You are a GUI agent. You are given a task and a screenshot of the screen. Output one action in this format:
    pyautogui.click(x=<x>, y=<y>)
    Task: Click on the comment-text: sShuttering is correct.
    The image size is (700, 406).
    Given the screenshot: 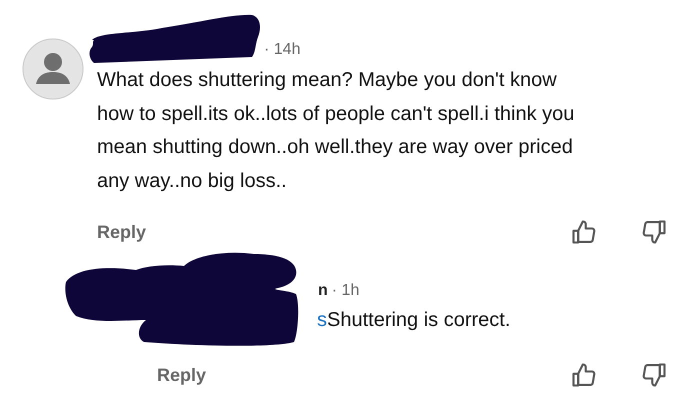 What is the action you would take?
    pyautogui.click(x=414, y=320)
    